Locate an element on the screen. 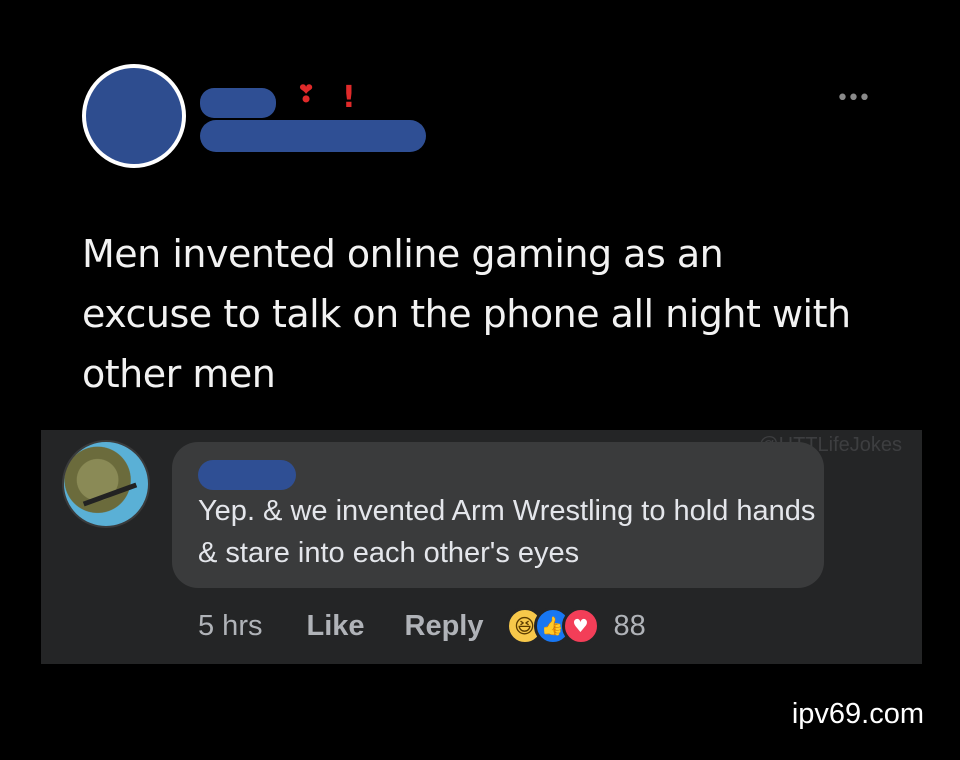 Image resolution: width=960 pixels, height=760 pixels. more-horizontal-icon: ••• is located at coordinates (853, 98).